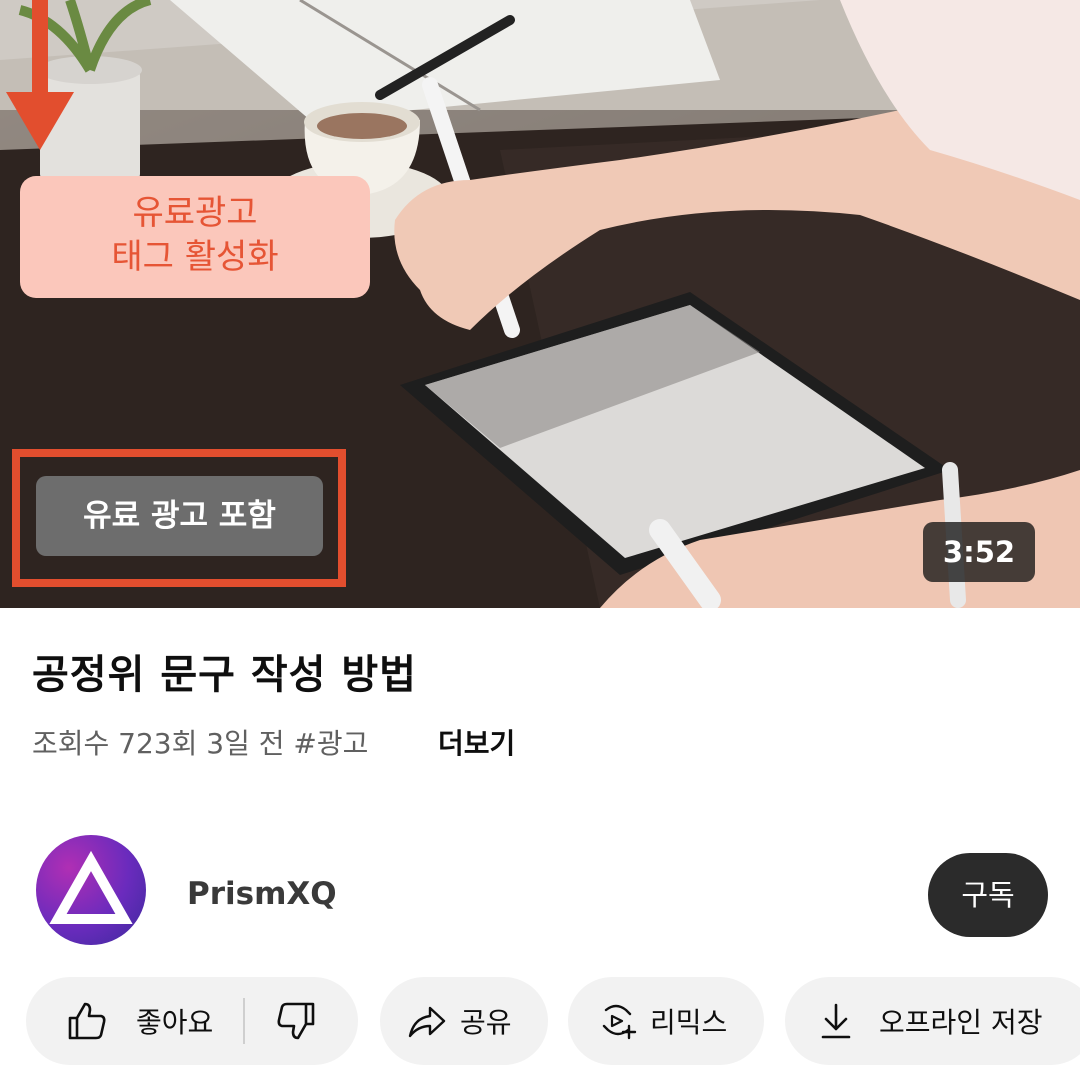  I want to click on annotation-callout: 유료광고 태그 활성화, so click(195, 237).